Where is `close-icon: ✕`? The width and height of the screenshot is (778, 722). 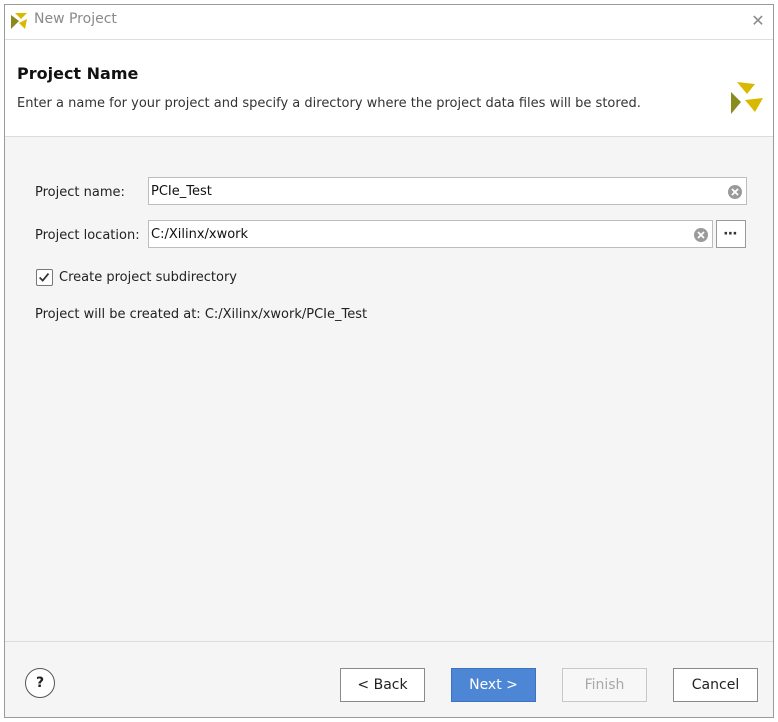
close-icon: ✕ is located at coordinates (758, 20).